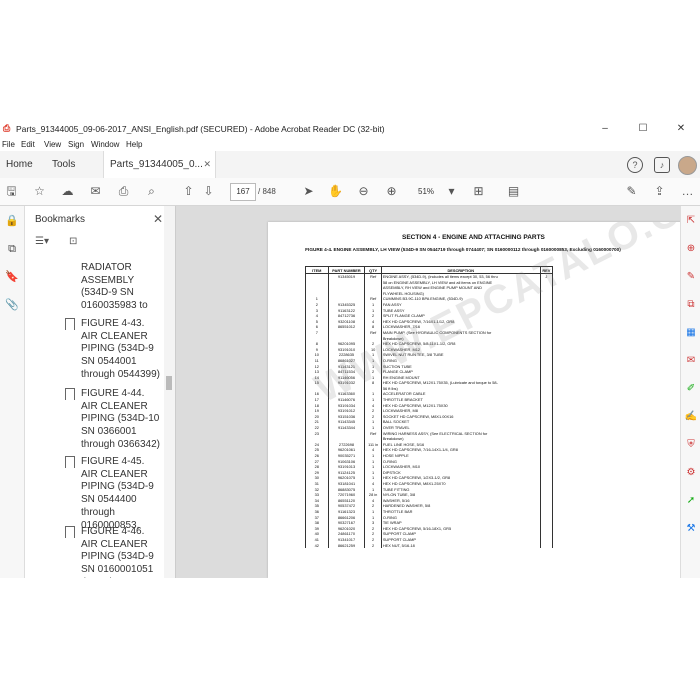 This screenshot has width=700, height=700. I want to click on tab-tools: Tools, so click(63, 164).